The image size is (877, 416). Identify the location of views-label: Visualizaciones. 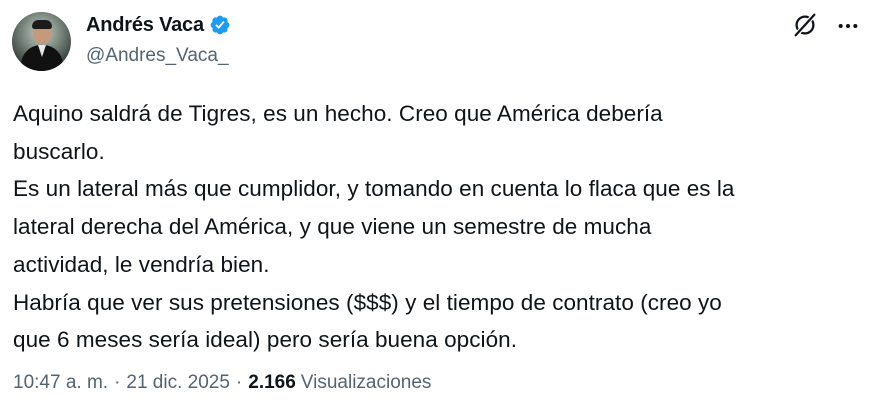
(366, 383).